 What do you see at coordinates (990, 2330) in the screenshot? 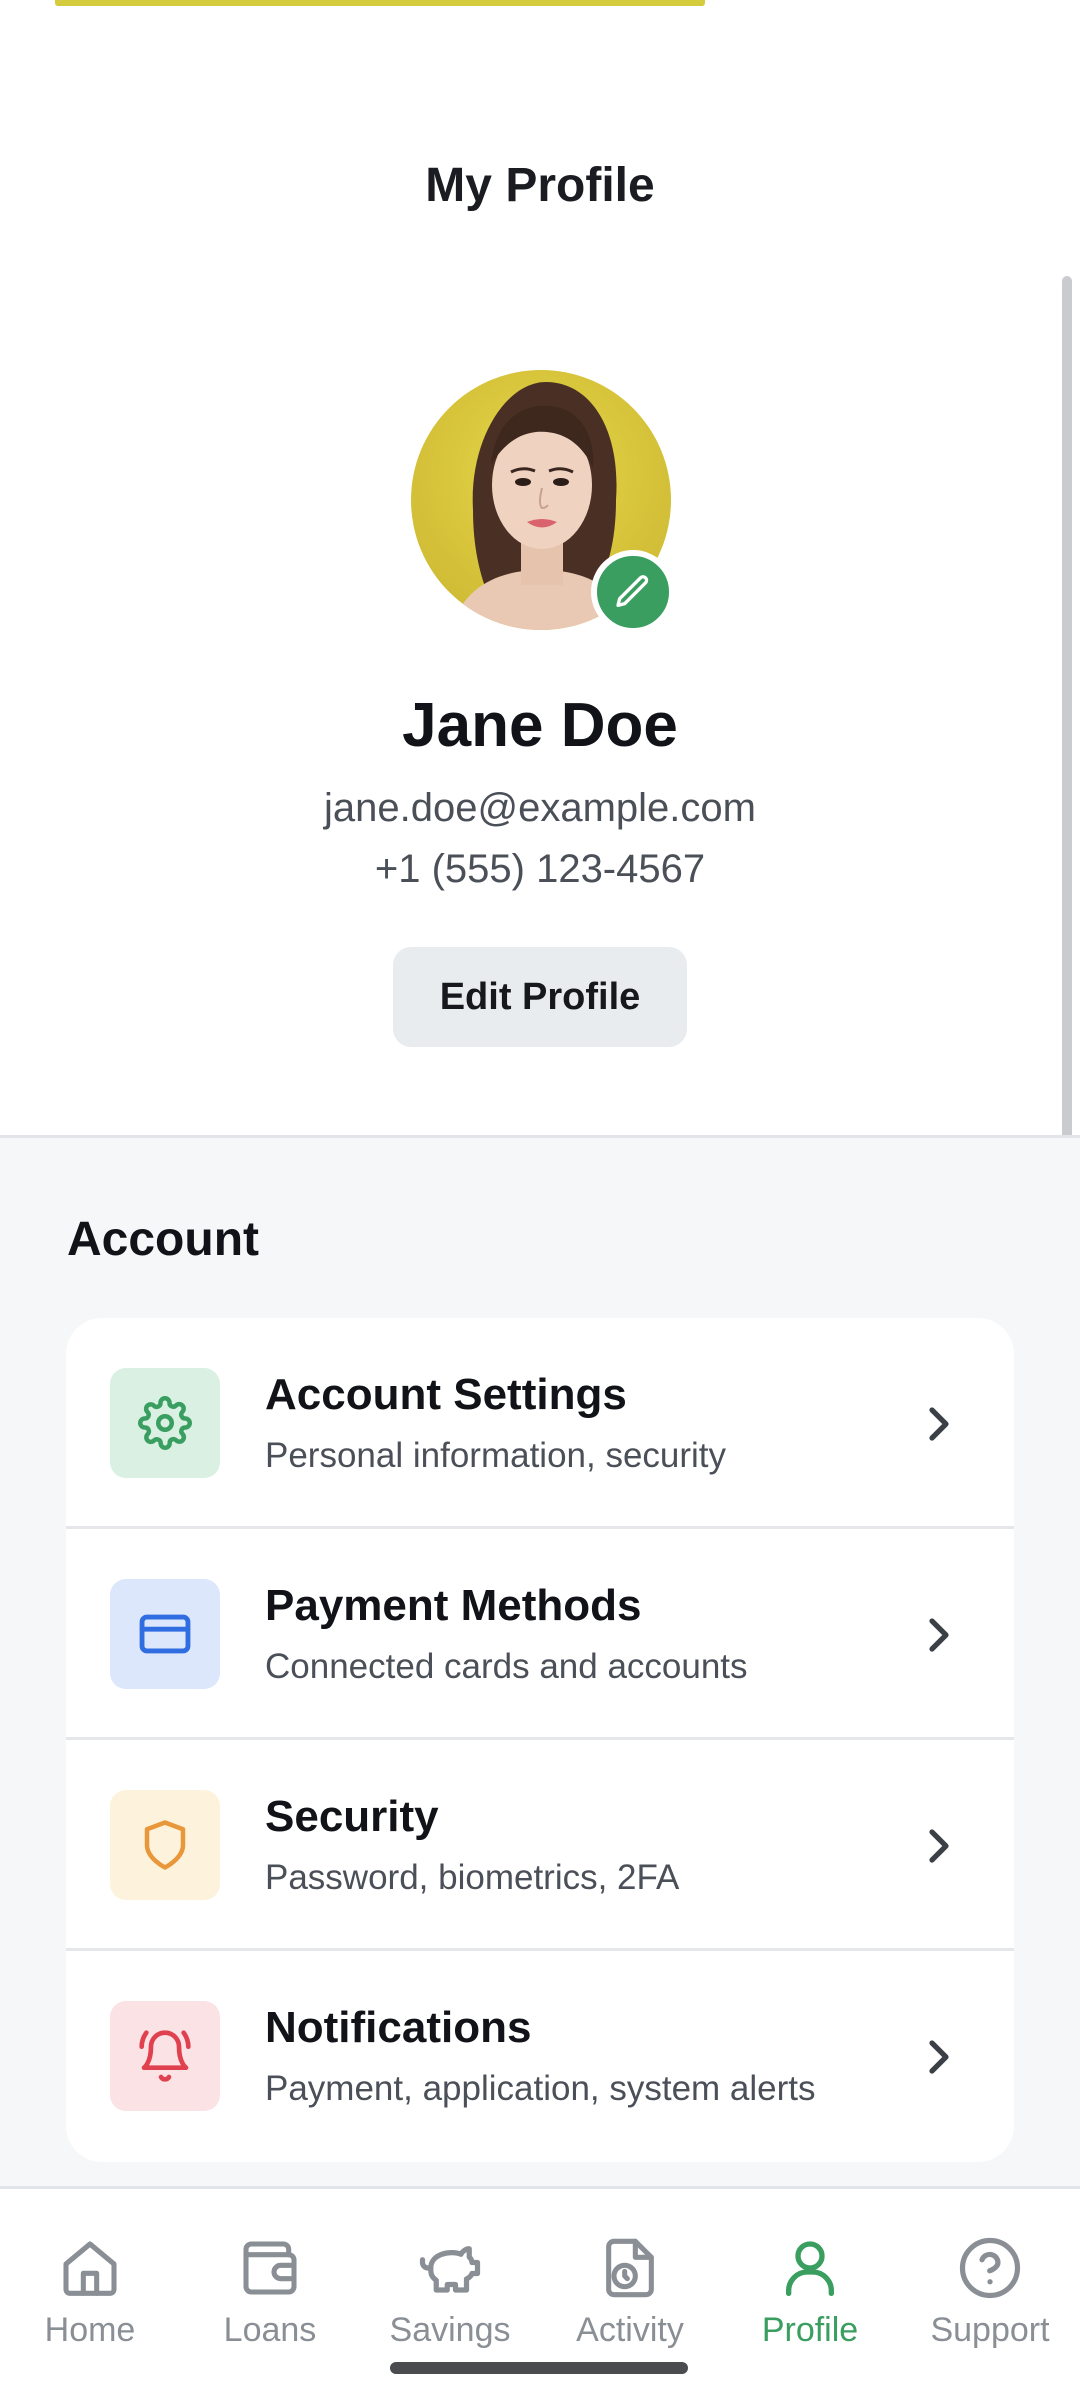
I see `nav-label: Support` at bounding box center [990, 2330].